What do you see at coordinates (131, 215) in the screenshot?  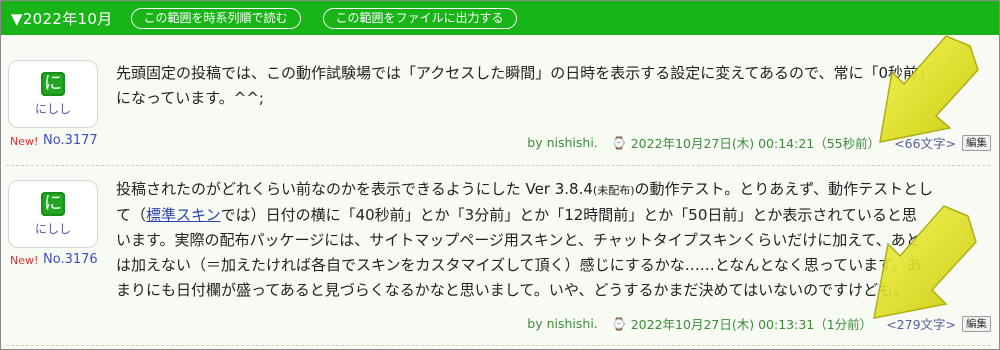 I see `post-text: て（` at bounding box center [131, 215].